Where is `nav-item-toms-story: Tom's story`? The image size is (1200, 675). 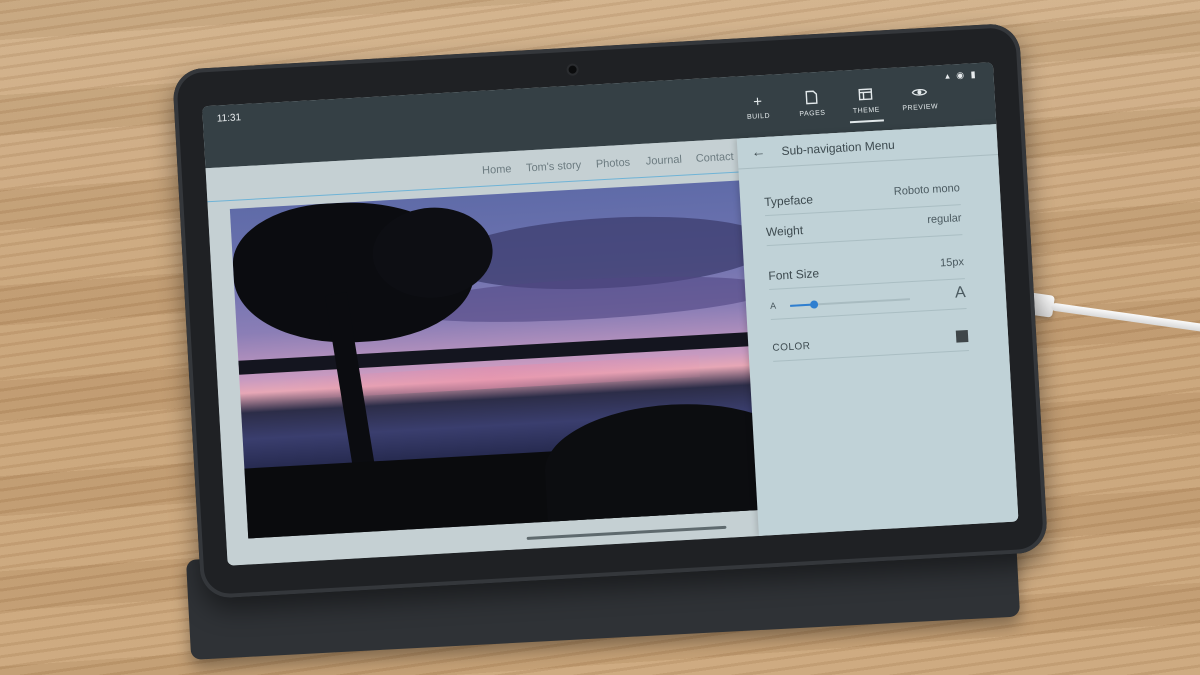 nav-item-toms-story: Tom's story is located at coordinates (554, 166).